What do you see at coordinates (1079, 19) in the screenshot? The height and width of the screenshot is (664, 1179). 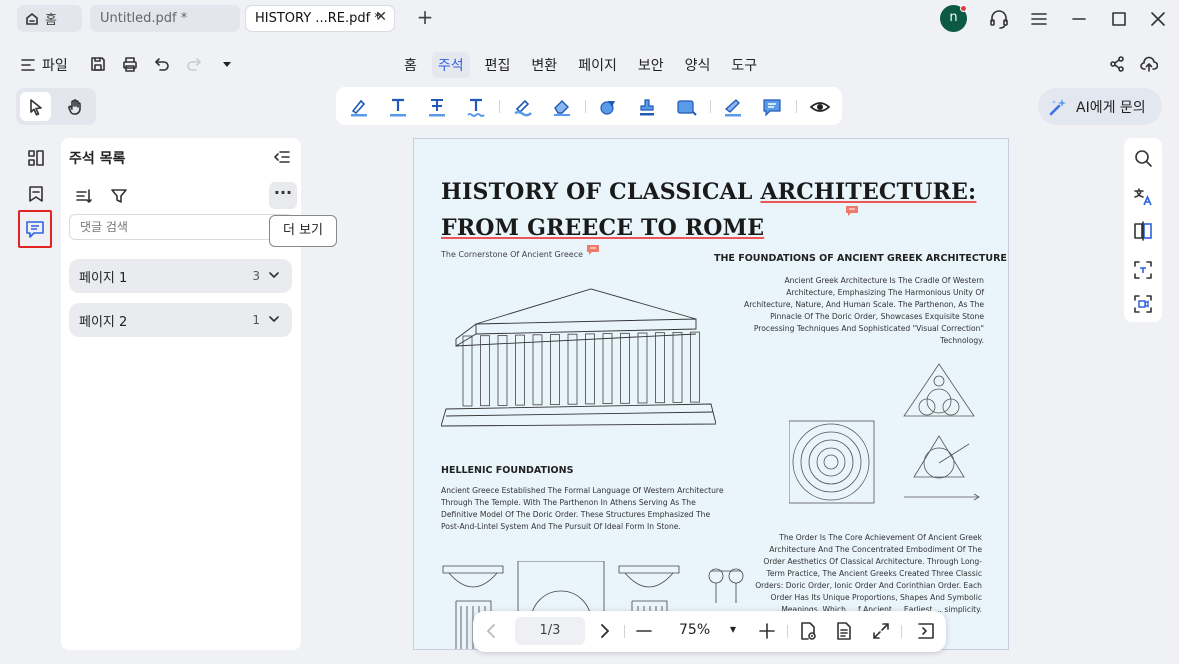 I see `minimize-icon` at bounding box center [1079, 19].